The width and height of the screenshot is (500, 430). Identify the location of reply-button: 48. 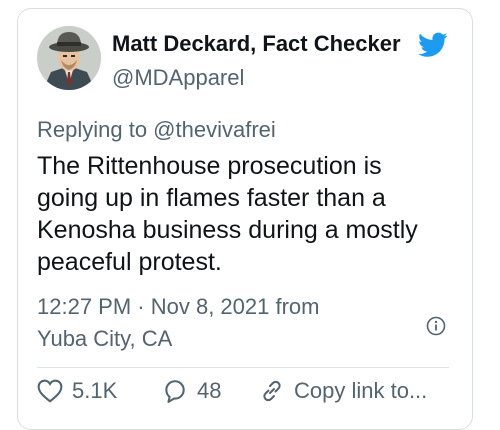
(191, 391).